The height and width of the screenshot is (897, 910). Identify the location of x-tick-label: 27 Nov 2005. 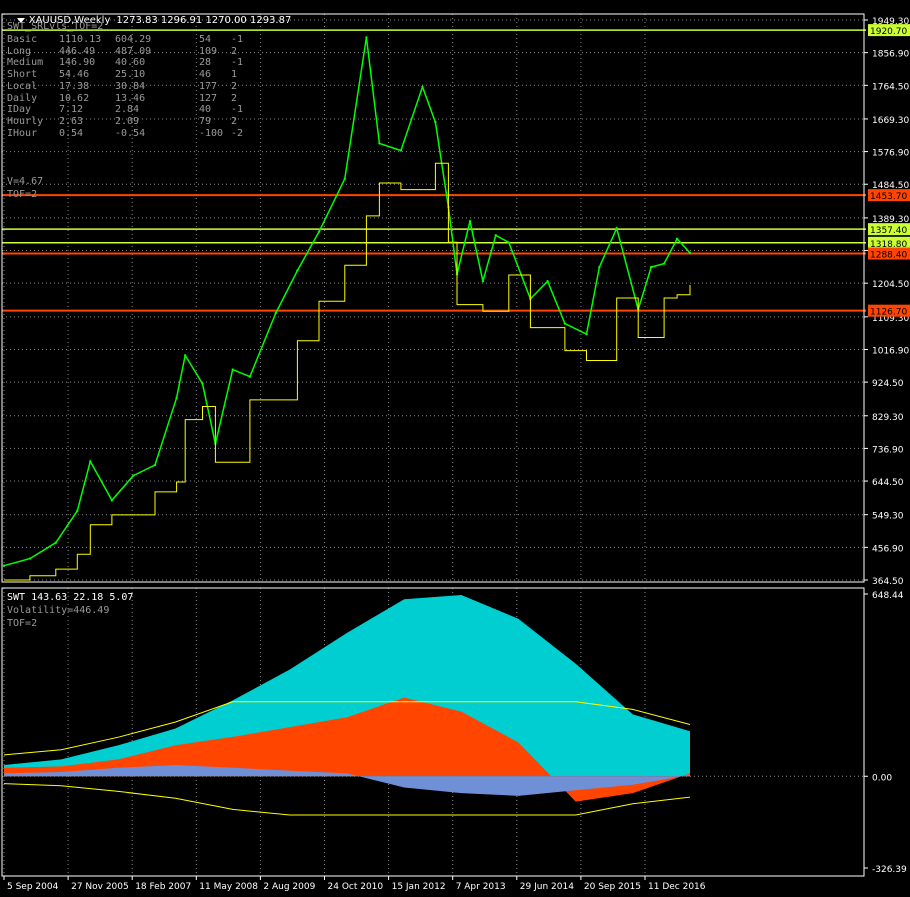
(100, 887).